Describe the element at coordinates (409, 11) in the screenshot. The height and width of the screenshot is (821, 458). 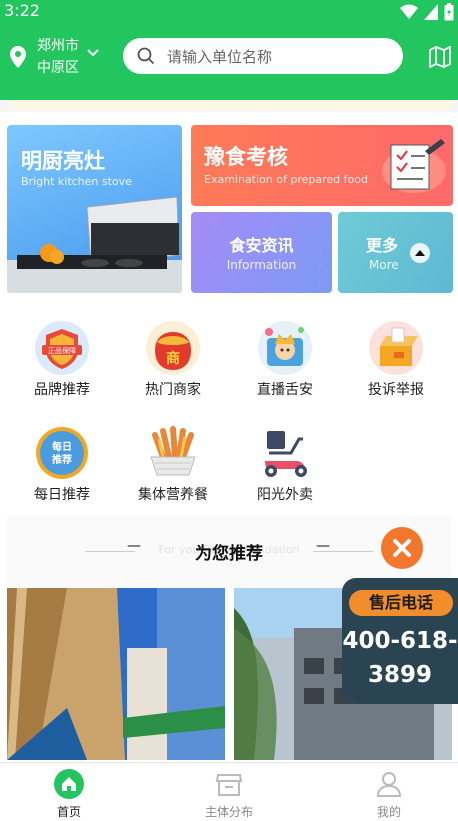
I see `wifi-icon` at that location.